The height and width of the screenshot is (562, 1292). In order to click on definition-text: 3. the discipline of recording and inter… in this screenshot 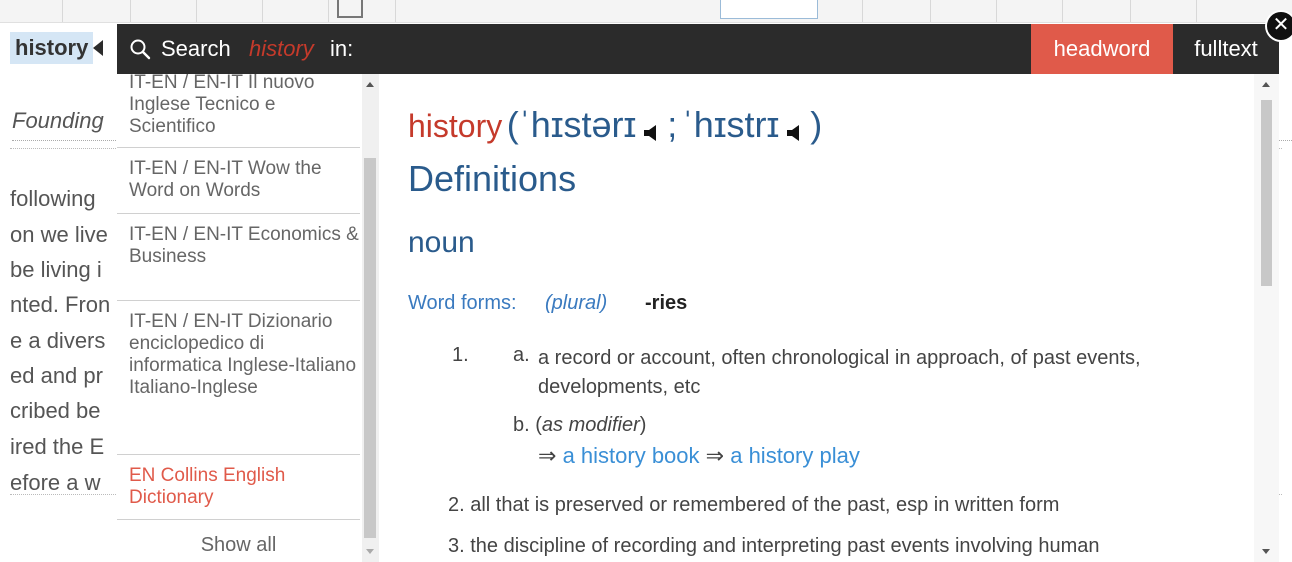, I will do `click(774, 546)`.